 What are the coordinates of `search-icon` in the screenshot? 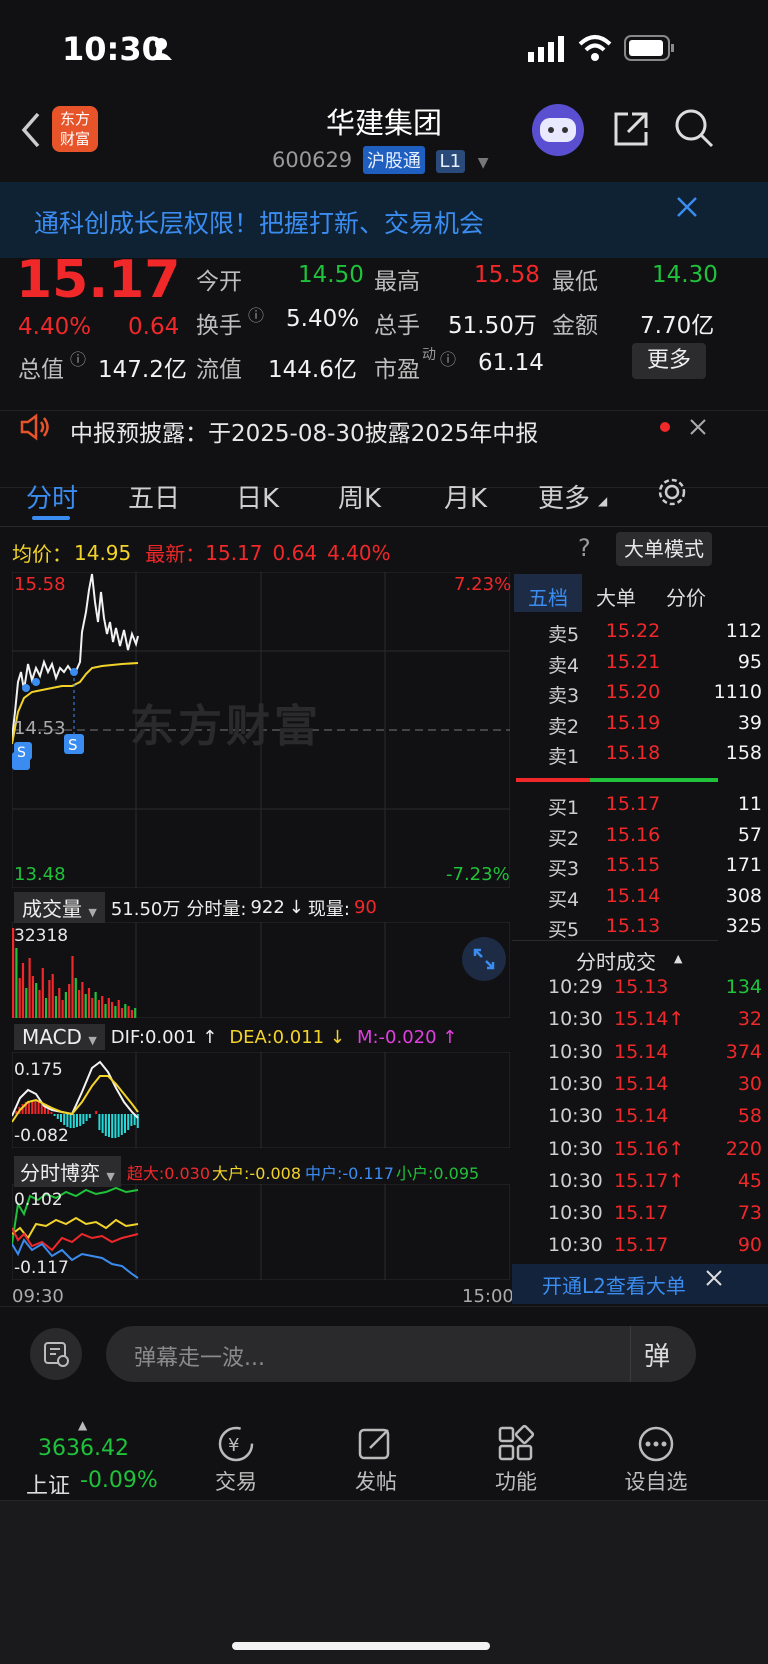 It's located at (694, 128).